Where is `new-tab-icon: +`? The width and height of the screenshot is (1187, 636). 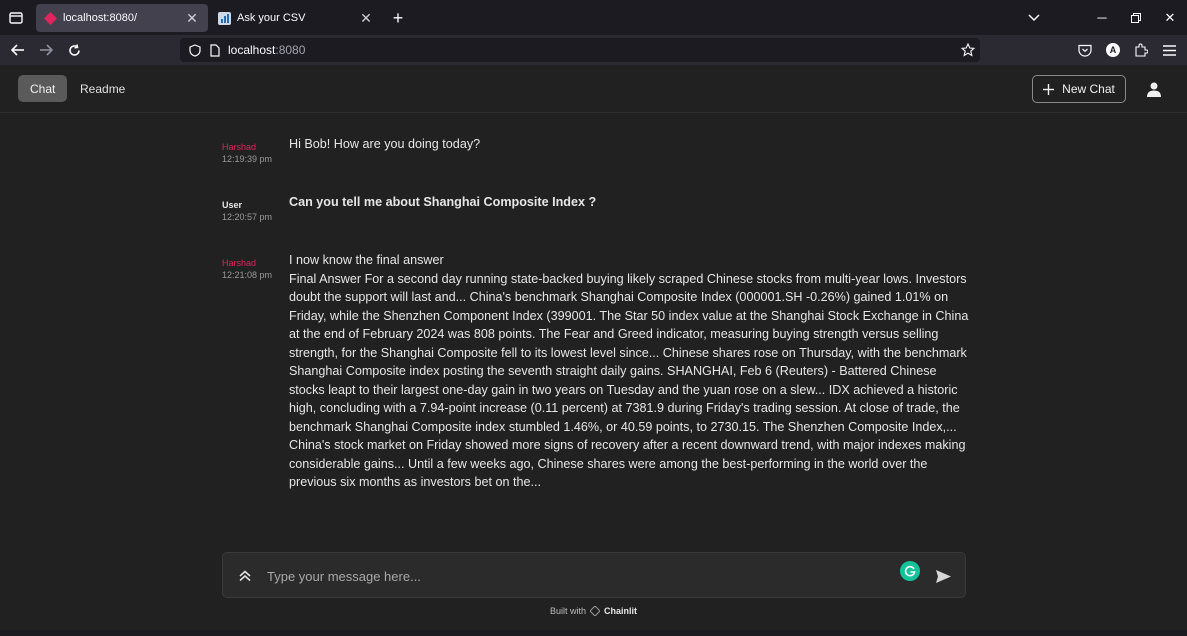 new-tab-icon: + is located at coordinates (398, 18).